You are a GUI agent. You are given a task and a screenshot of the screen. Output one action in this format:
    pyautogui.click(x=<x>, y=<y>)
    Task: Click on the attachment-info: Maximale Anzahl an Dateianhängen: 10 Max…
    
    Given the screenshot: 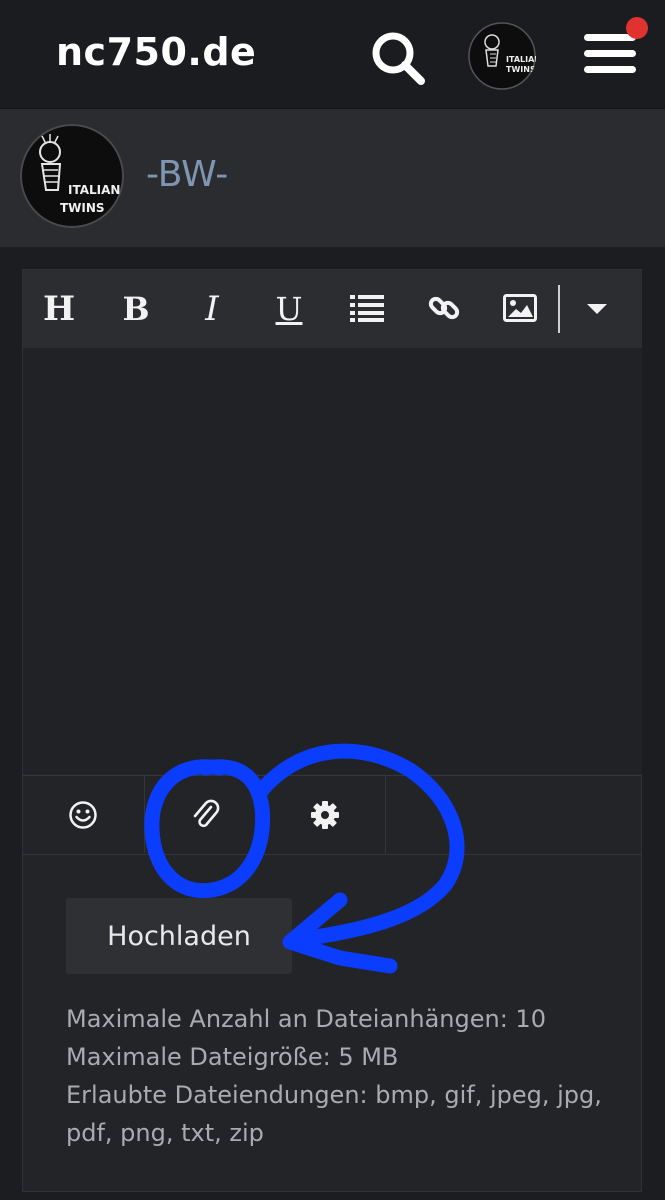 What is the action you would take?
    pyautogui.click(x=346, y=1076)
    